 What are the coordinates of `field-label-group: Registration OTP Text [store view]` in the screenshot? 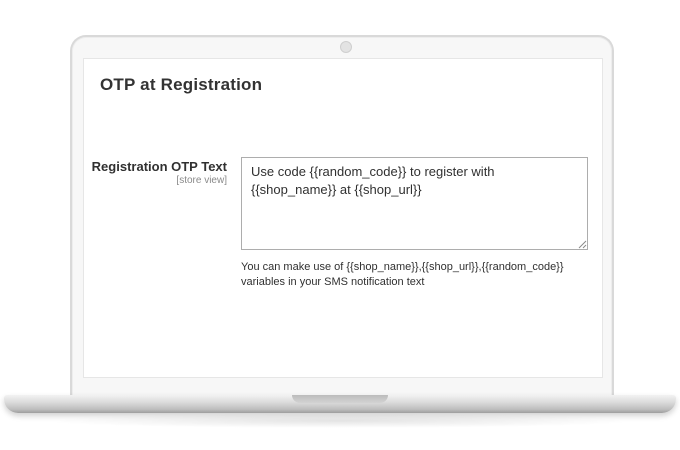 It's located at (155, 172).